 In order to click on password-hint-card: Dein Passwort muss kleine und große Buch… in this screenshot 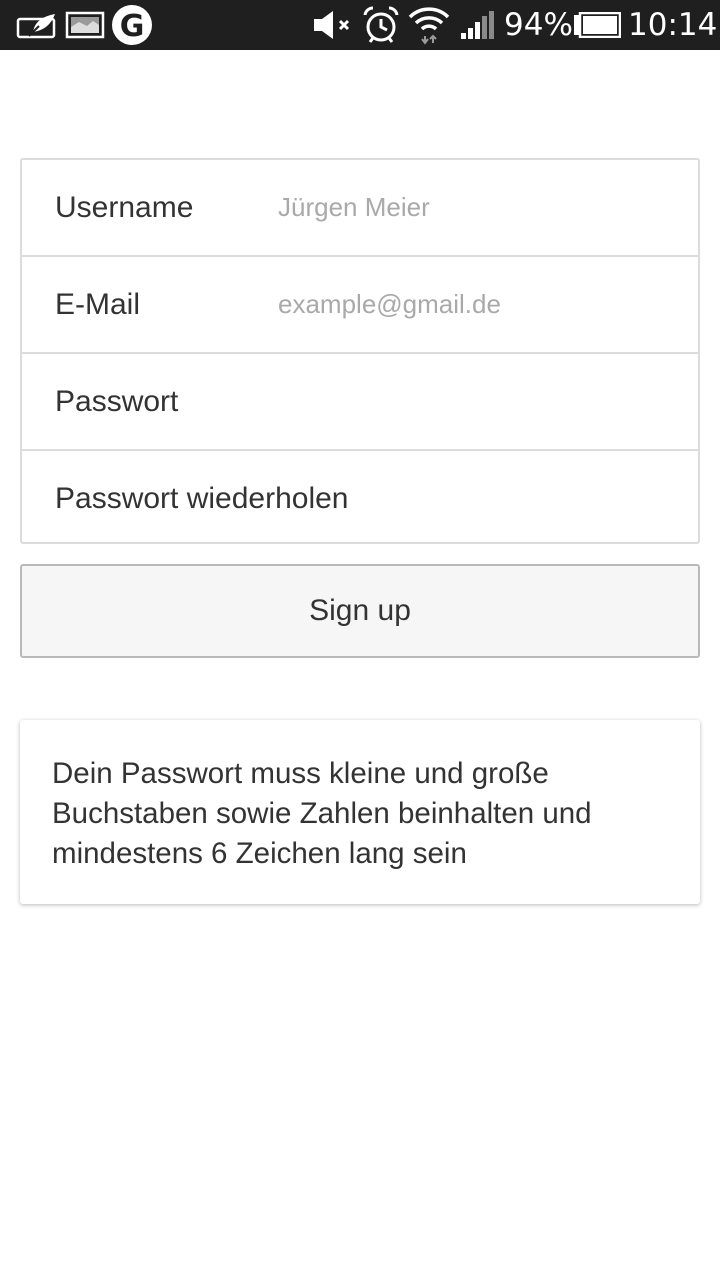, I will do `click(360, 812)`.